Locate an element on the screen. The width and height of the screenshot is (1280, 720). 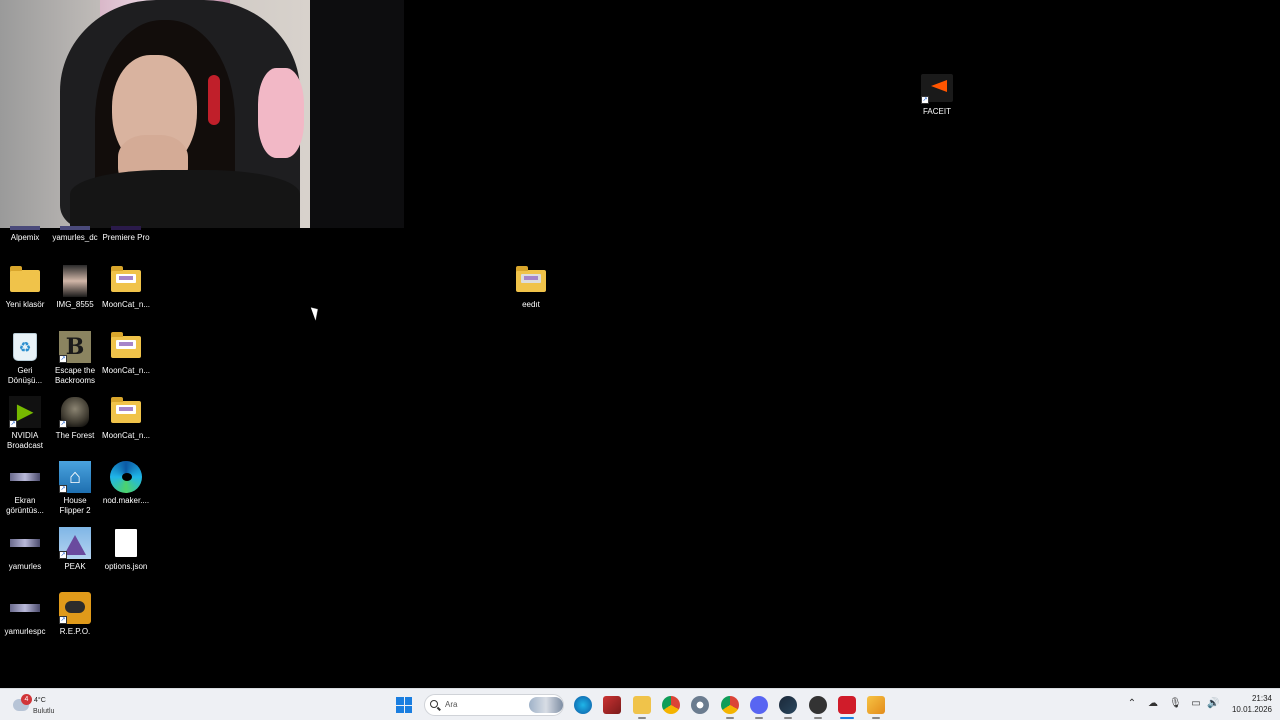
mouse-cursor-icon is located at coordinates (316, 313).